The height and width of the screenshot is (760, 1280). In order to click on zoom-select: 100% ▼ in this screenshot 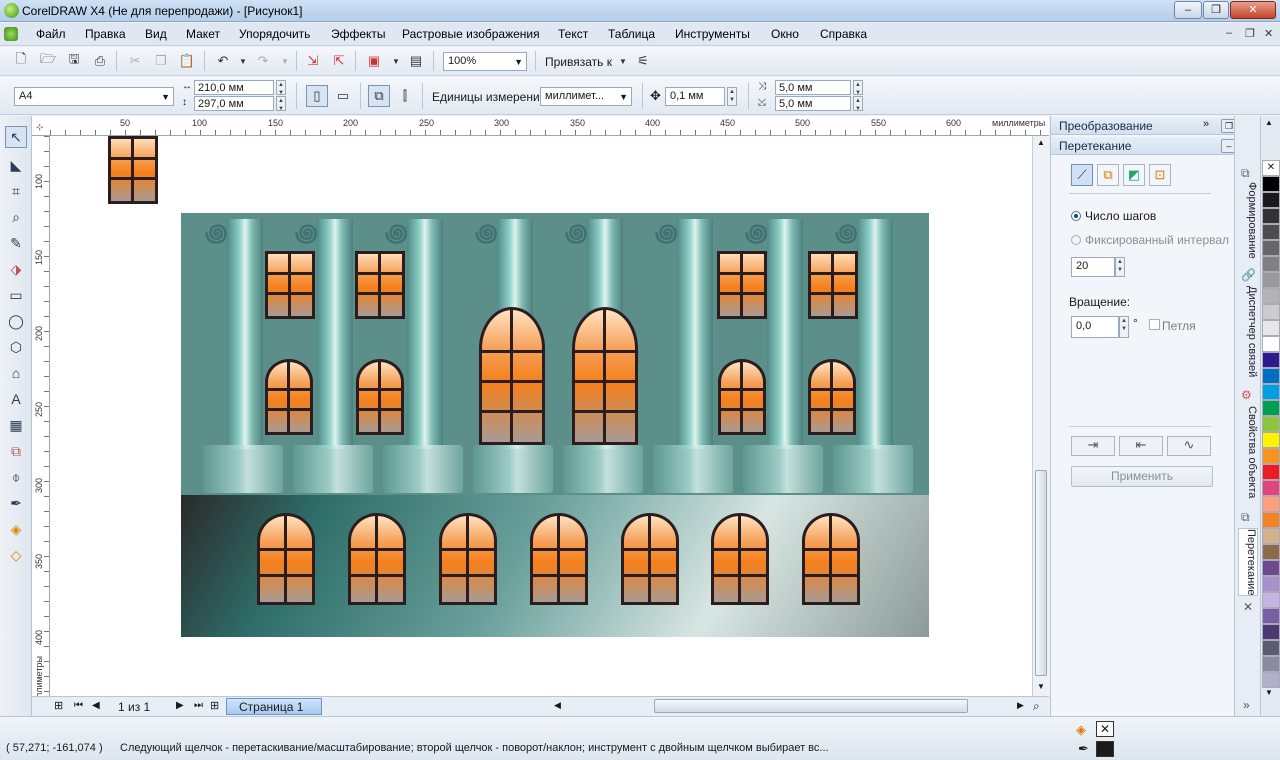, I will do `click(485, 61)`.